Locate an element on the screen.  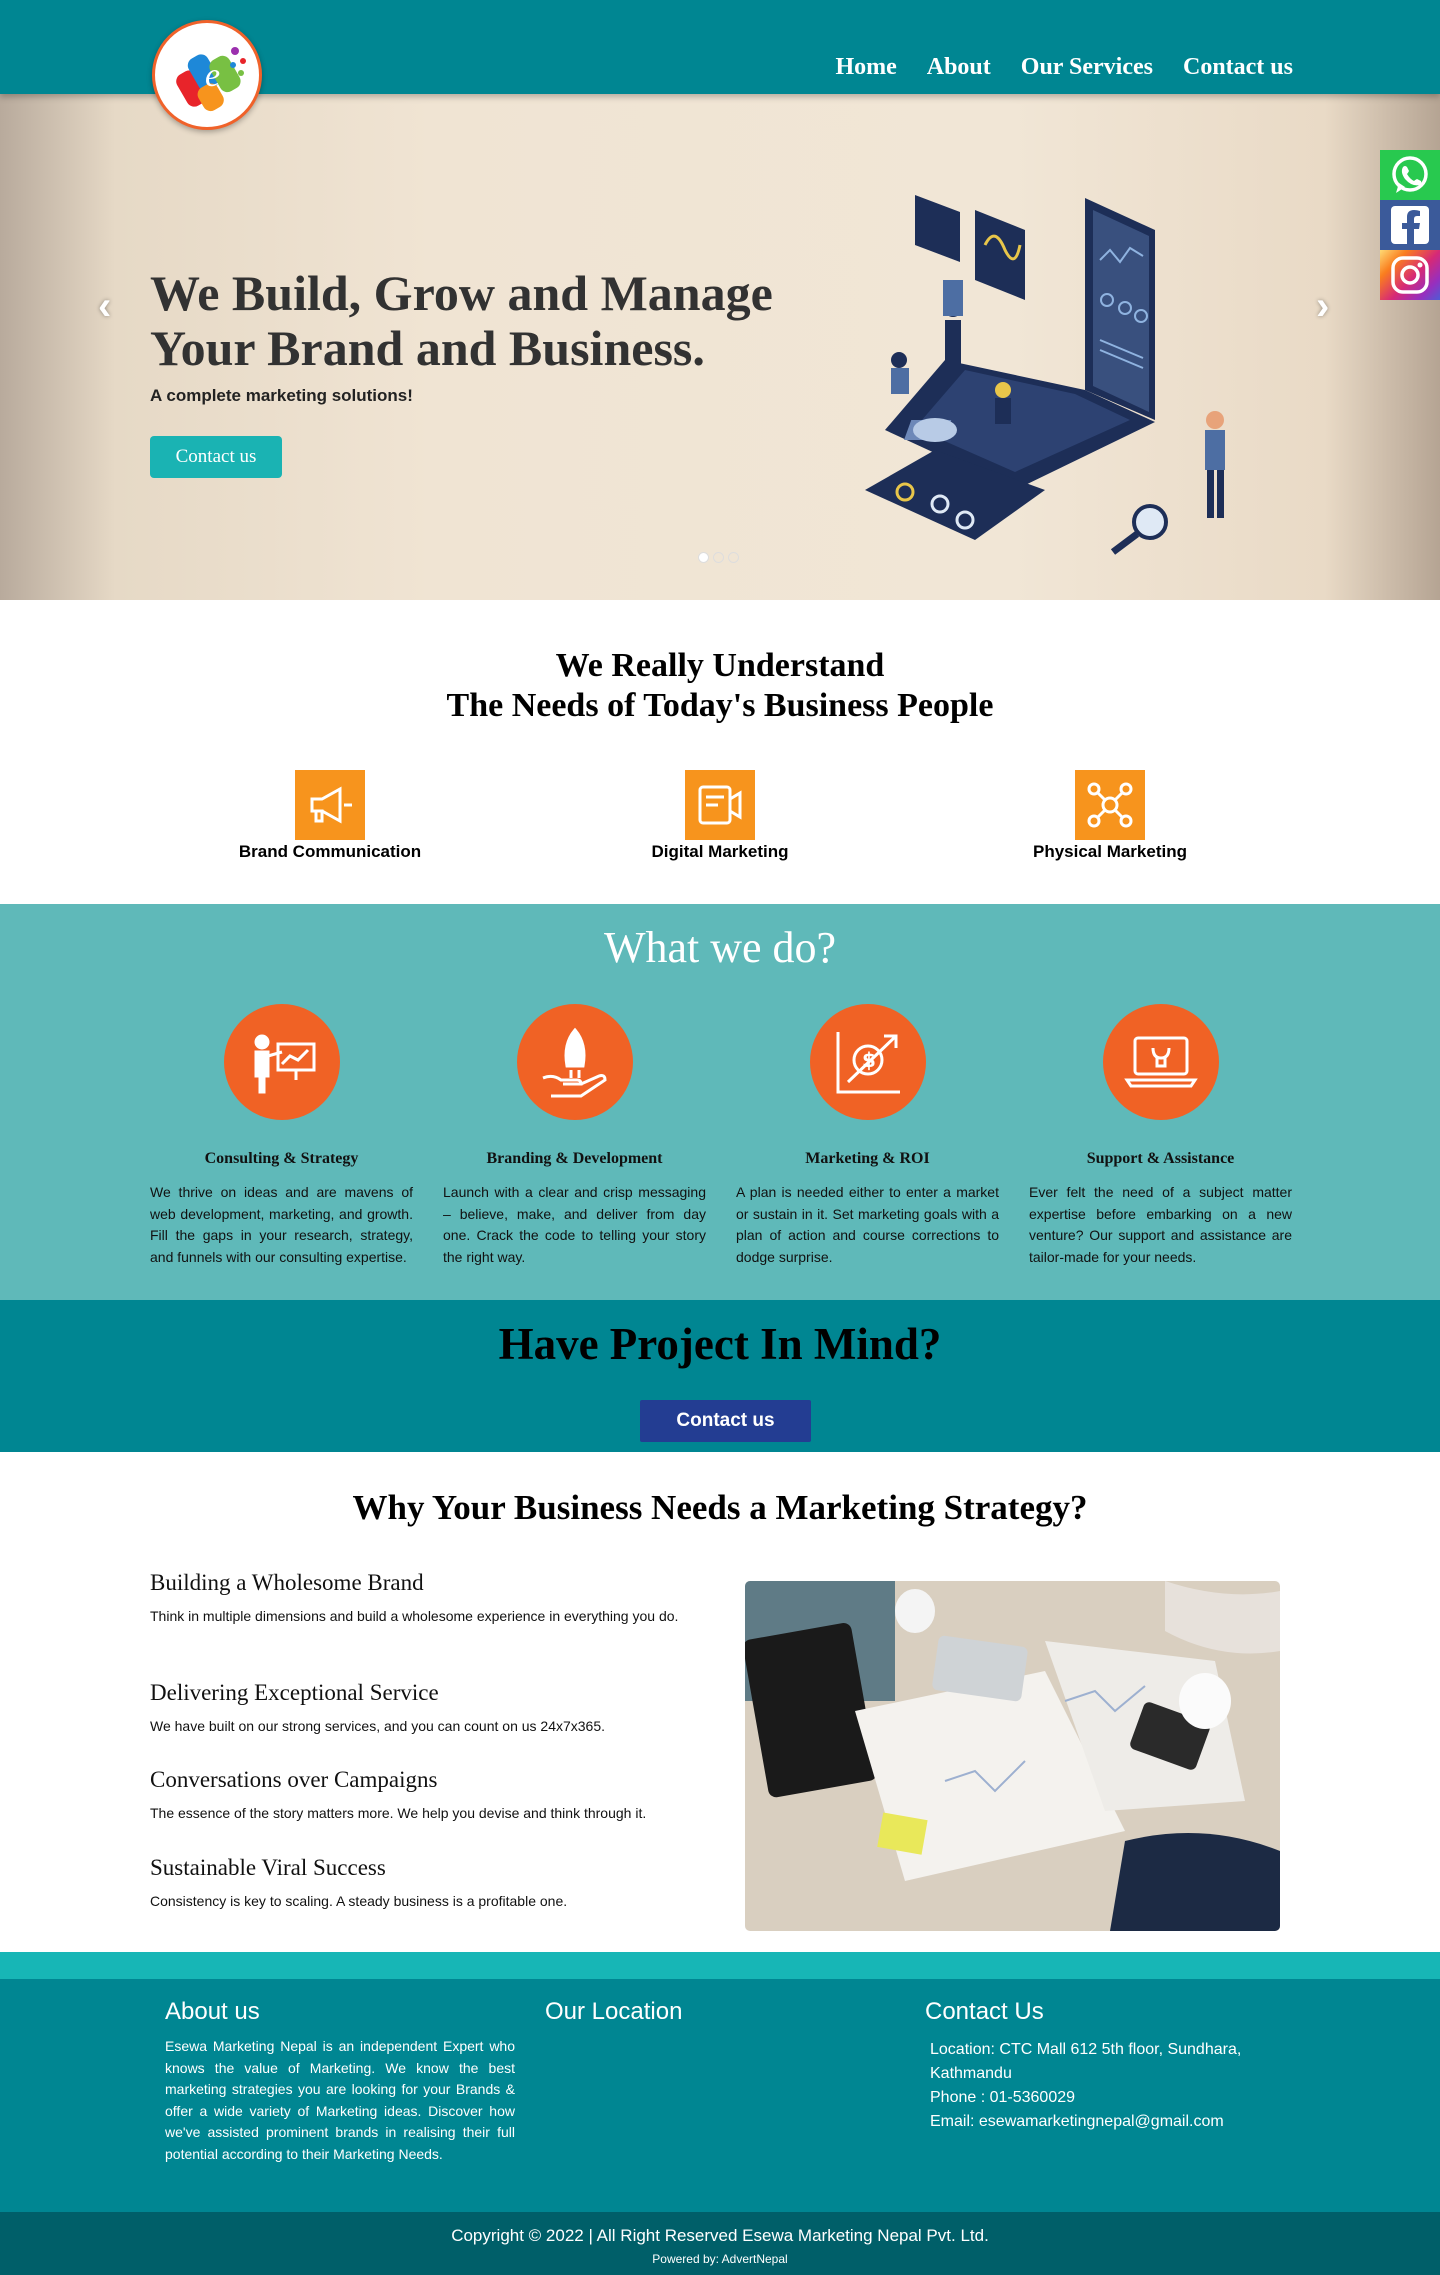
facebook-icon is located at coordinates (1410, 225).